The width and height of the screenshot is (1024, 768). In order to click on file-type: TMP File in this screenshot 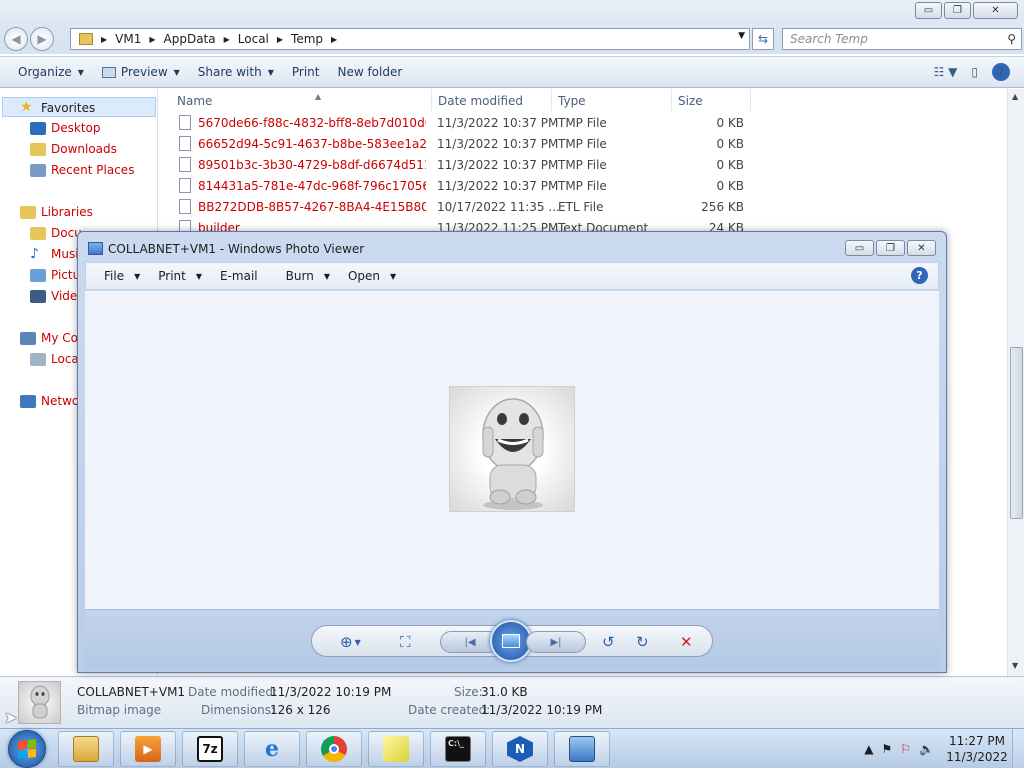, I will do `click(582, 123)`.